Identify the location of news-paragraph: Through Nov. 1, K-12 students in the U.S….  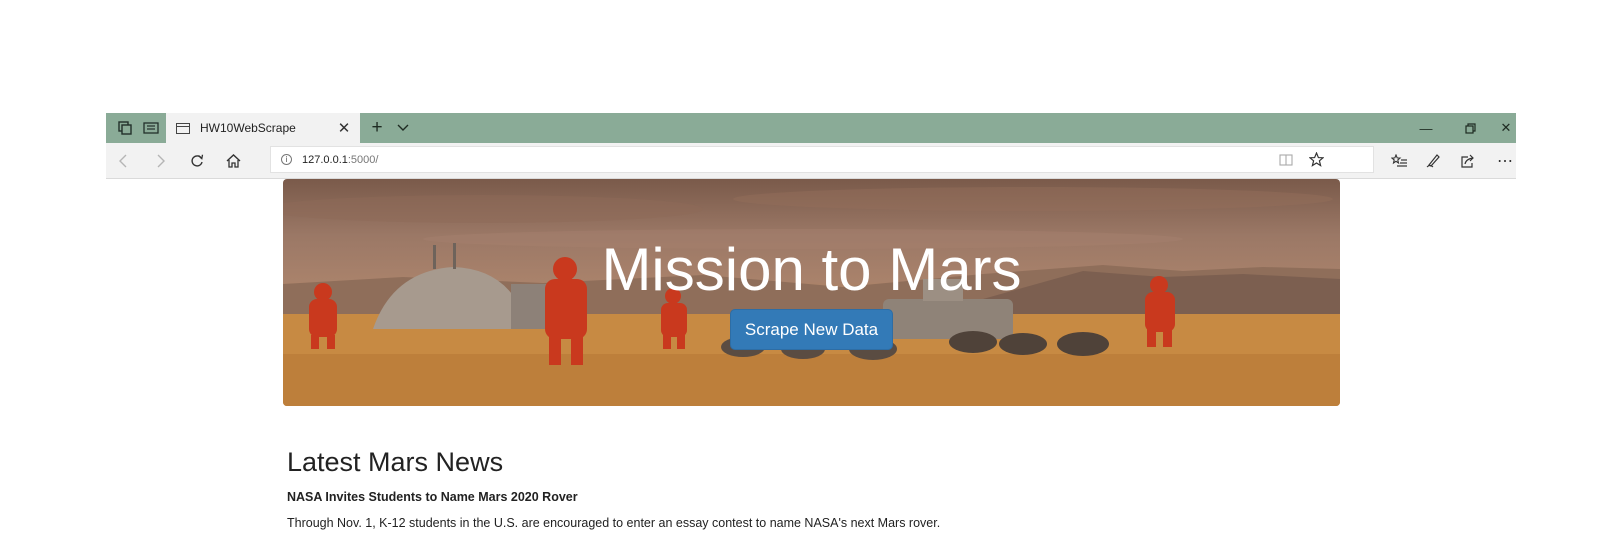
(614, 523).